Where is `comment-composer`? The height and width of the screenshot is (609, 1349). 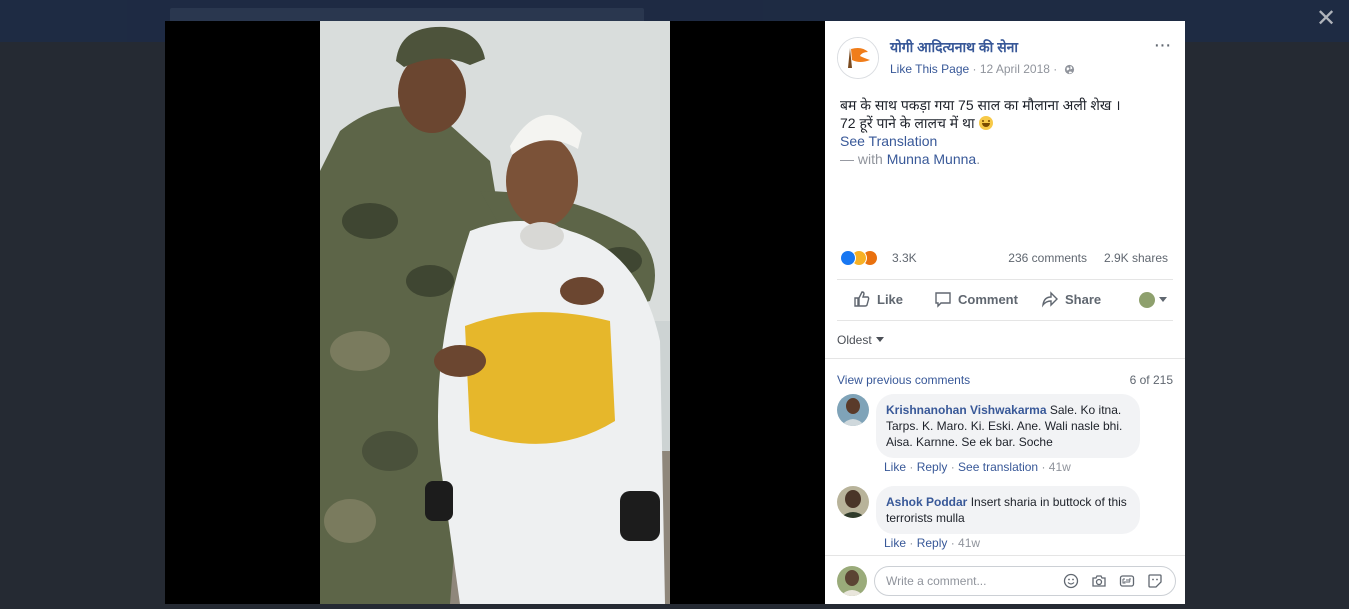
comment-composer is located at coordinates (1005, 579).